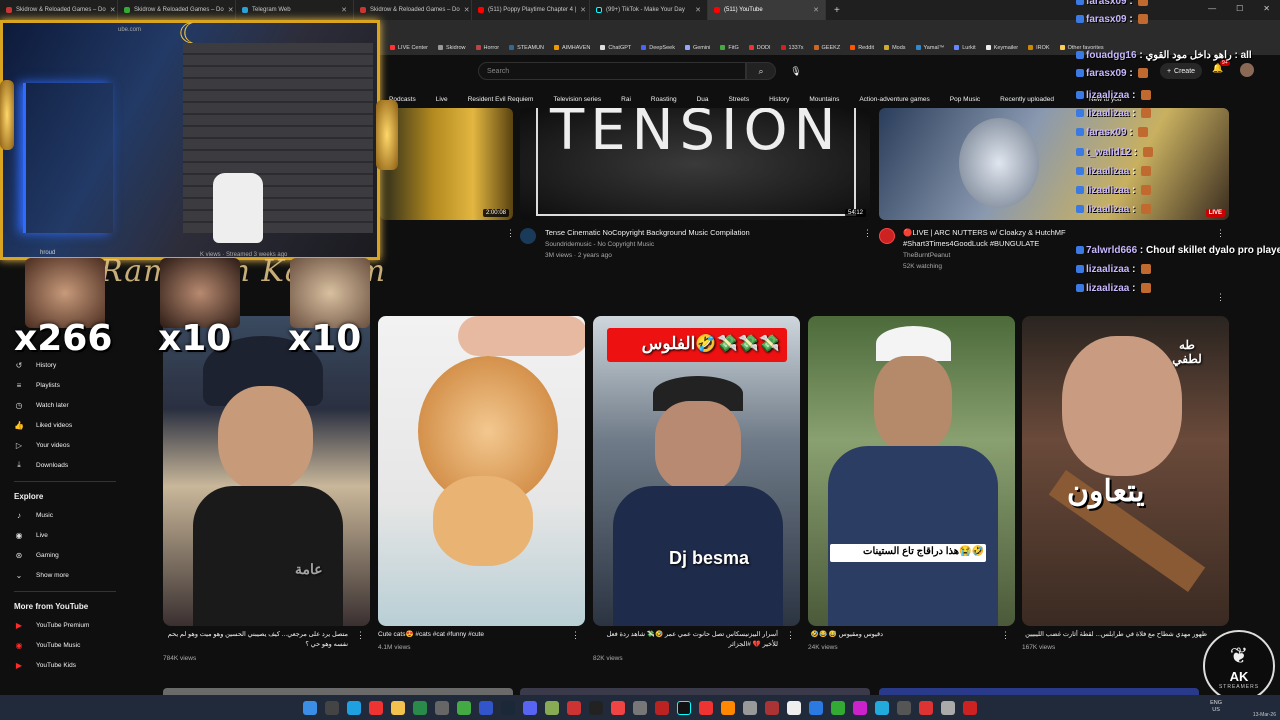  Describe the element at coordinates (526, 48) in the screenshot. I see `bookmark-item: STEAMUN` at that location.